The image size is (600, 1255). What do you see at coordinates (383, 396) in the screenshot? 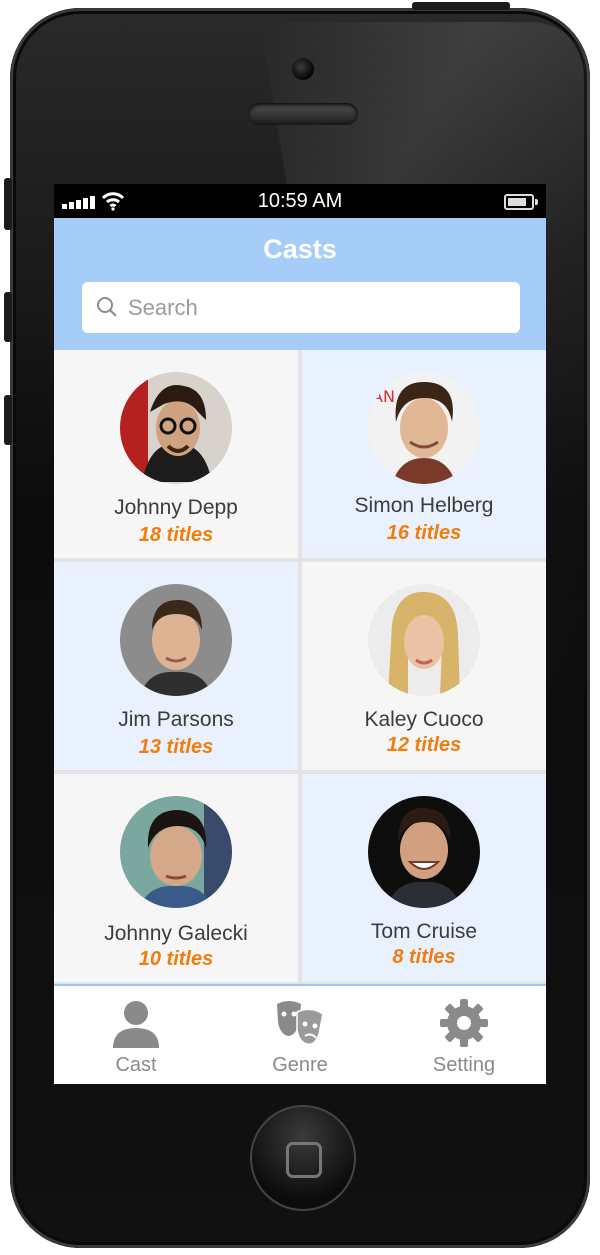
I see `svg-text: AN` at bounding box center [383, 396].